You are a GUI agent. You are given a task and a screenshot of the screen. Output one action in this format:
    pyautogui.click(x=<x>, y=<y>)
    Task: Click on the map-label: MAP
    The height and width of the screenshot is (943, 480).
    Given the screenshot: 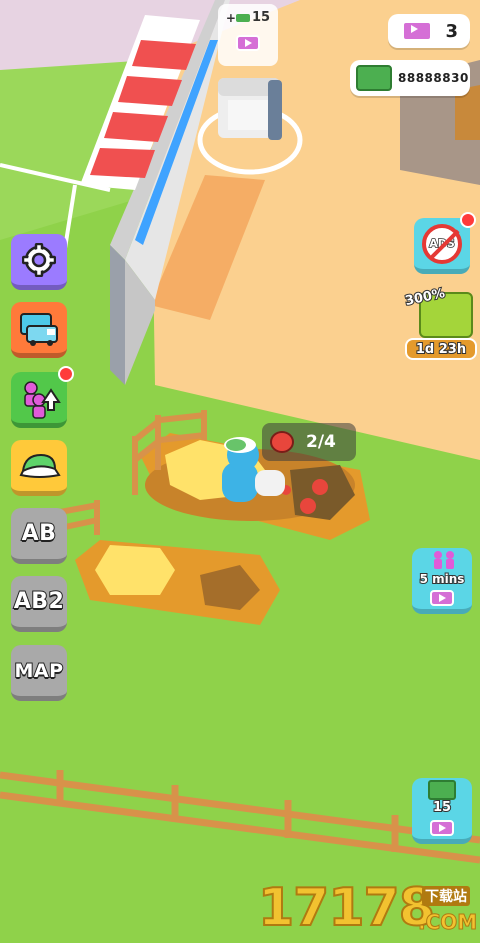 What is the action you would take?
    pyautogui.click(x=38, y=671)
    